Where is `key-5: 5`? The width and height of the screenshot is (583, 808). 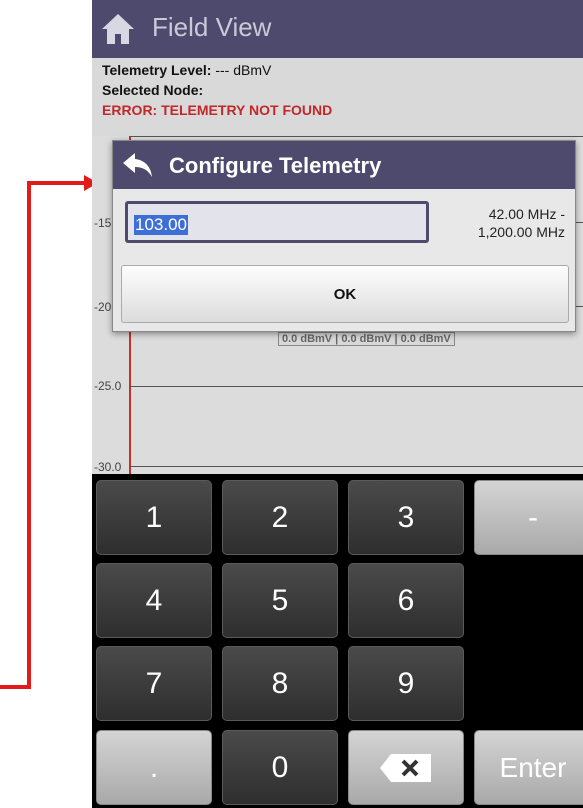
key-5: 5 is located at coordinates (280, 600).